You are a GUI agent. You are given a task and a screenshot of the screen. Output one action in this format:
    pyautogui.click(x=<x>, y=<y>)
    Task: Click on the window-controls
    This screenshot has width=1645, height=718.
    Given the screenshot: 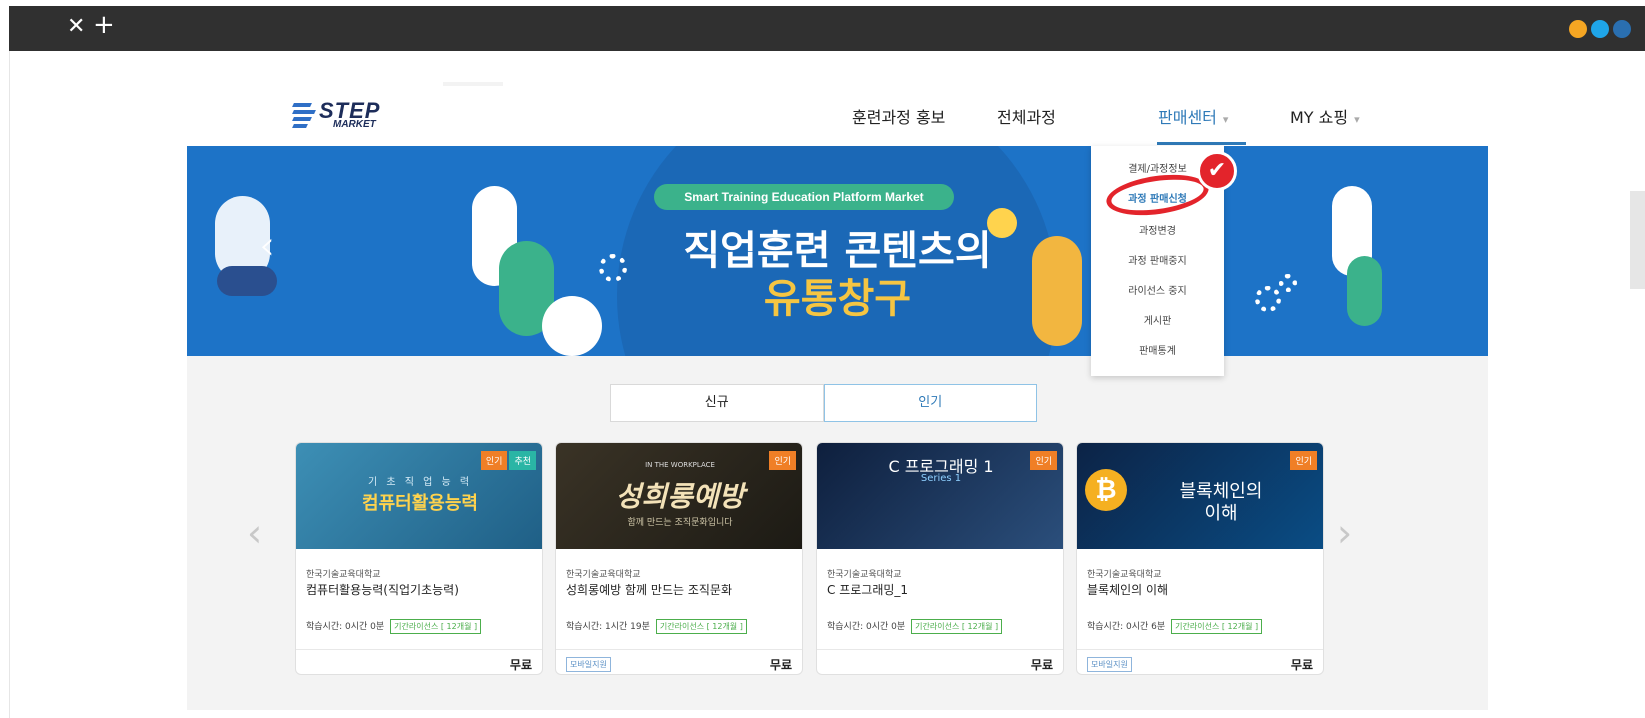 What is the action you would take?
    pyautogui.click(x=1600, y=29)
    